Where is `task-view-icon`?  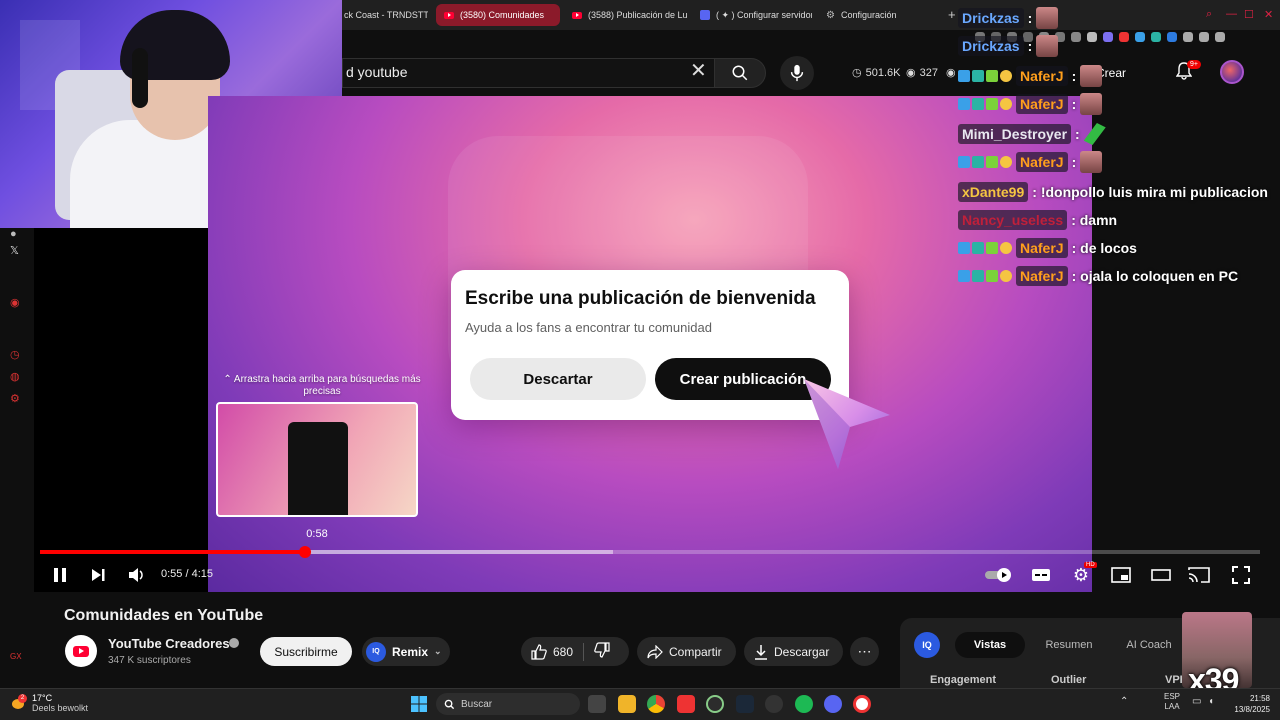
task-view-icon is located at coordinates (597, 704).